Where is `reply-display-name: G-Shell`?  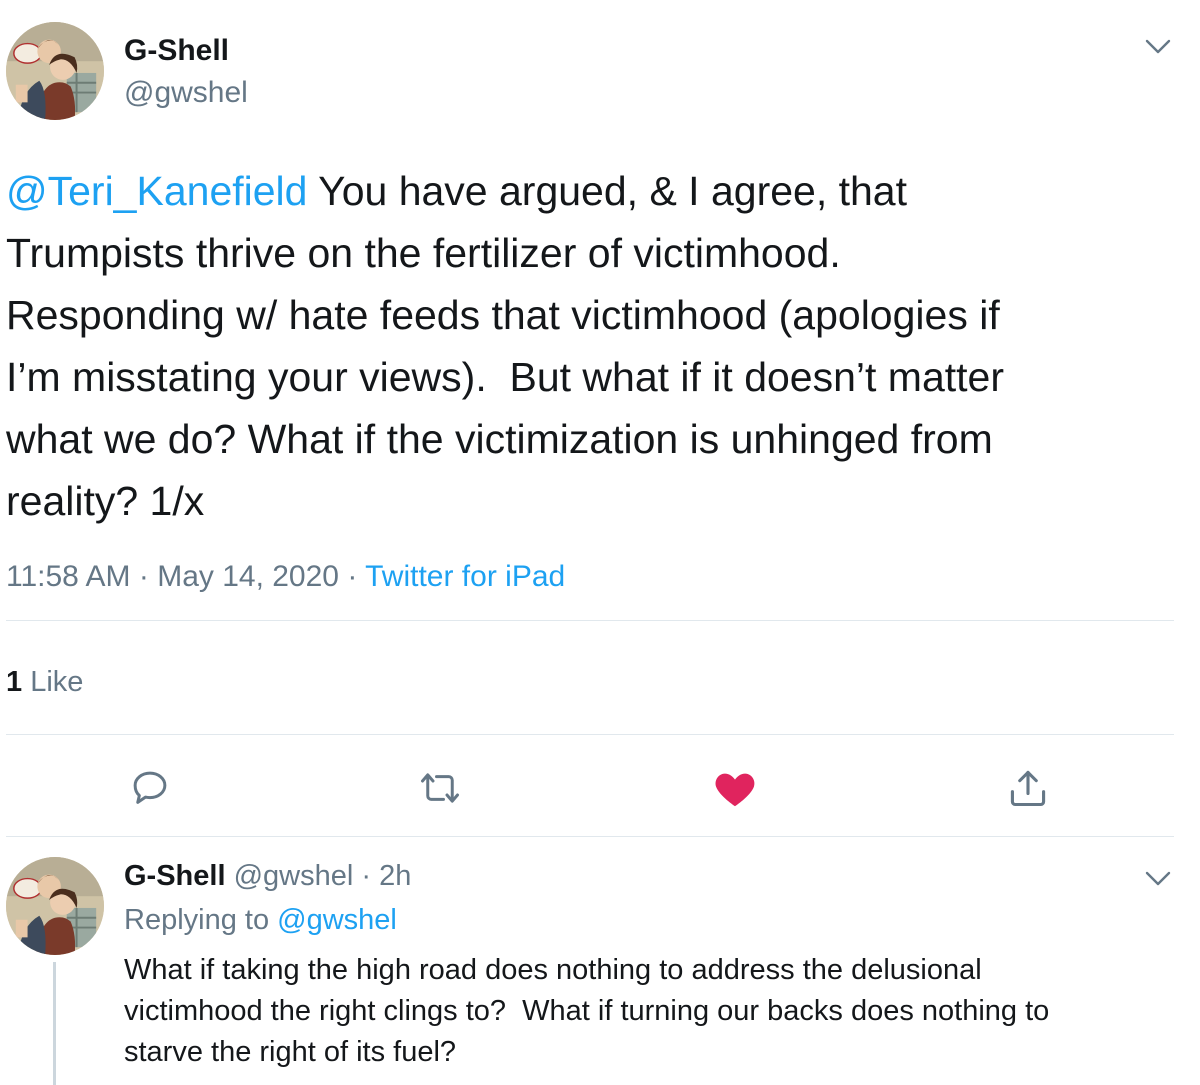 reply-display-name: G-Shell is located at coordinates (175, 876).